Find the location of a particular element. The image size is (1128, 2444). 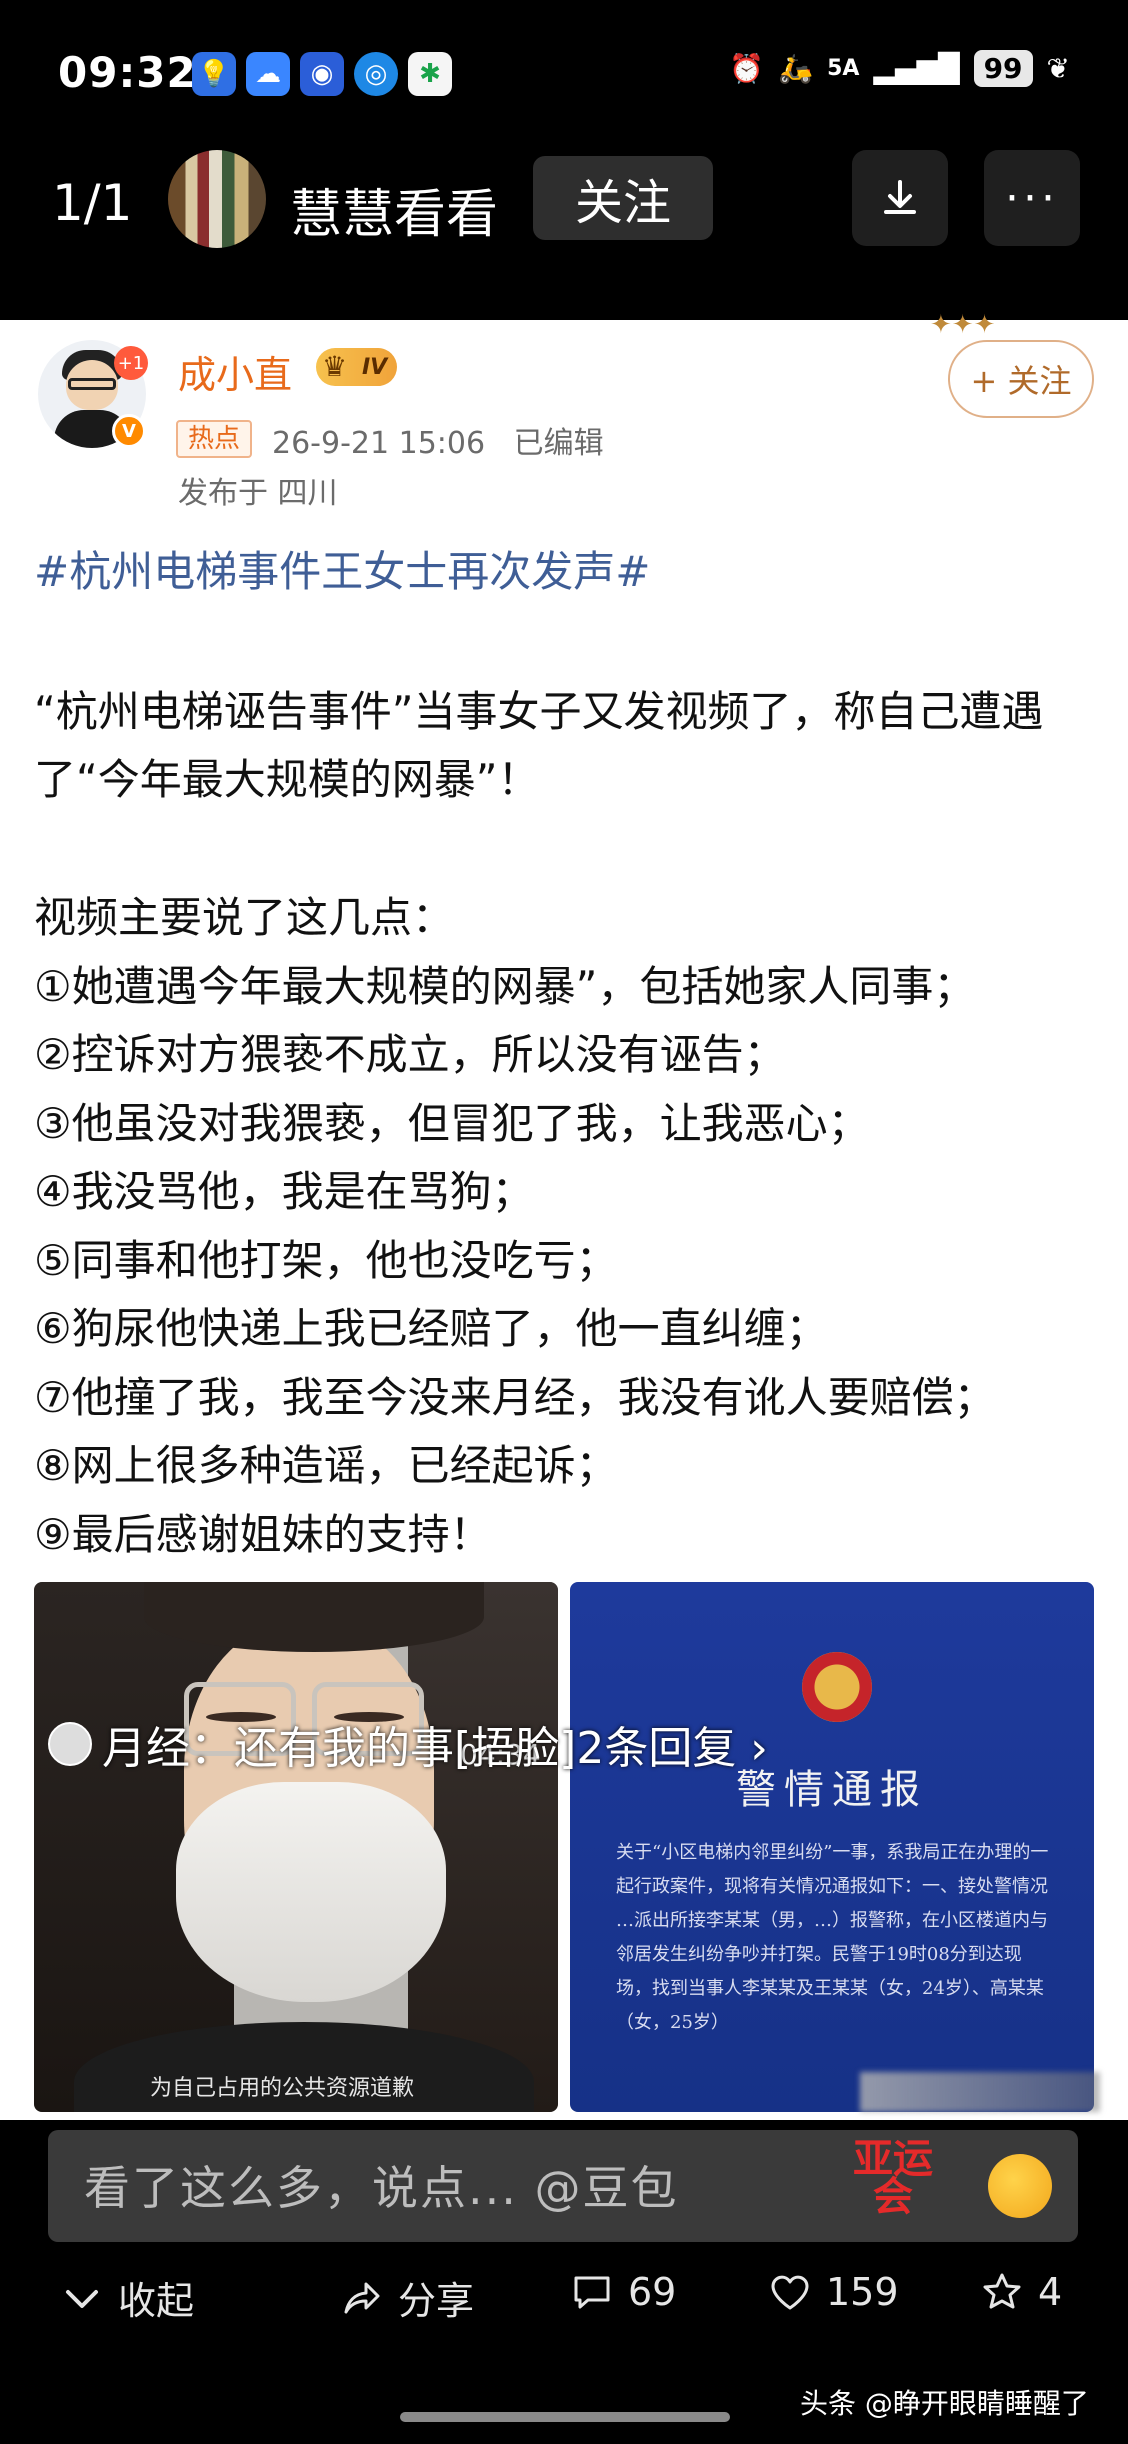

list-item: ⑥狗尿他快递上我已经赔了，他一直纠缠； is located at coordinates (431, 1328).